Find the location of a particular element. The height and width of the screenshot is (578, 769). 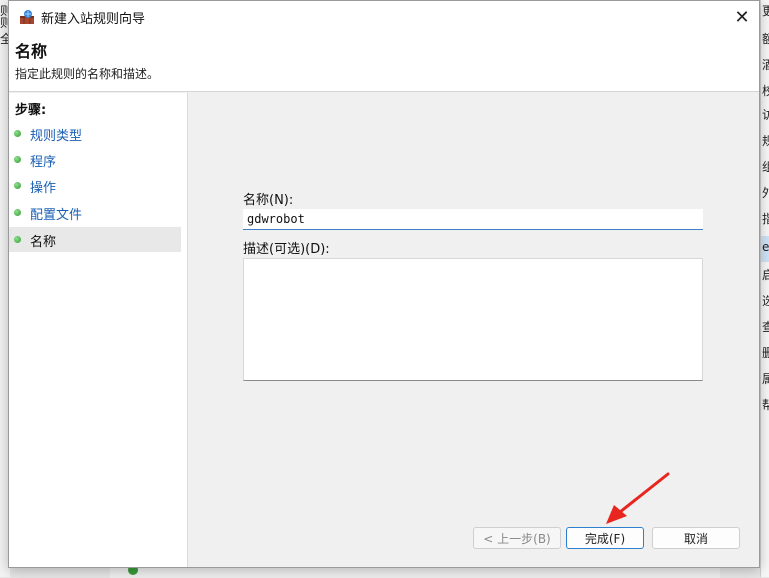

steps-title: 步骤: is located at coordinates (31, 110).